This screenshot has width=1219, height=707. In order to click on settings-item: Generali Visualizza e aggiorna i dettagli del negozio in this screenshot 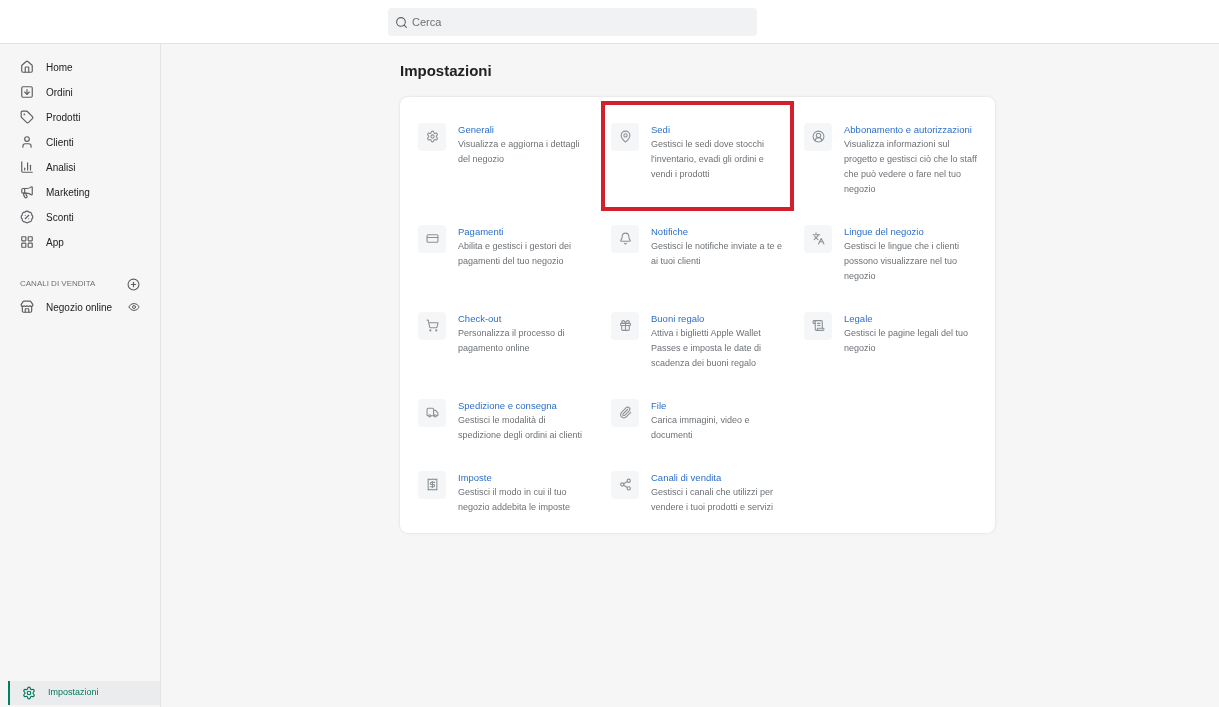, I will do `click(504, 155)`.